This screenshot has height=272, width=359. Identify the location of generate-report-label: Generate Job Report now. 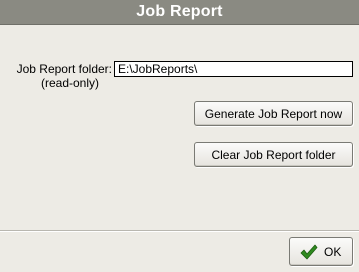
(273, 113).